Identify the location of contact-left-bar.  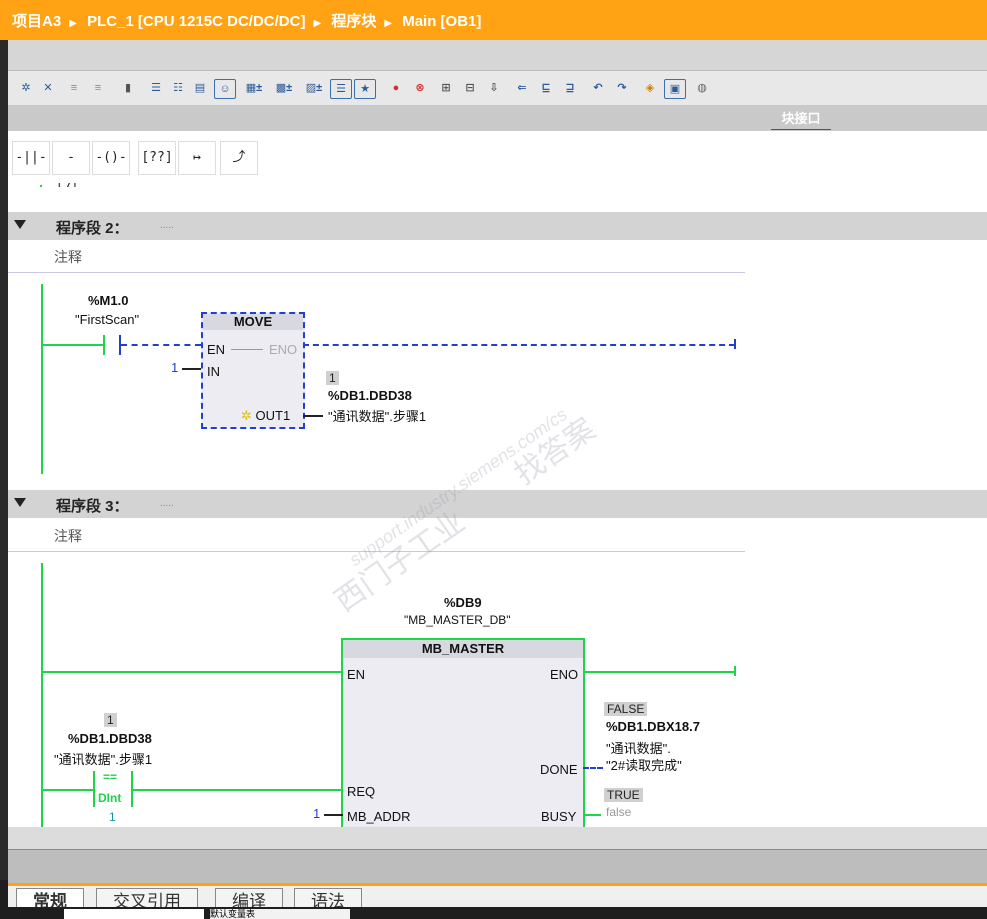
(104, 345).